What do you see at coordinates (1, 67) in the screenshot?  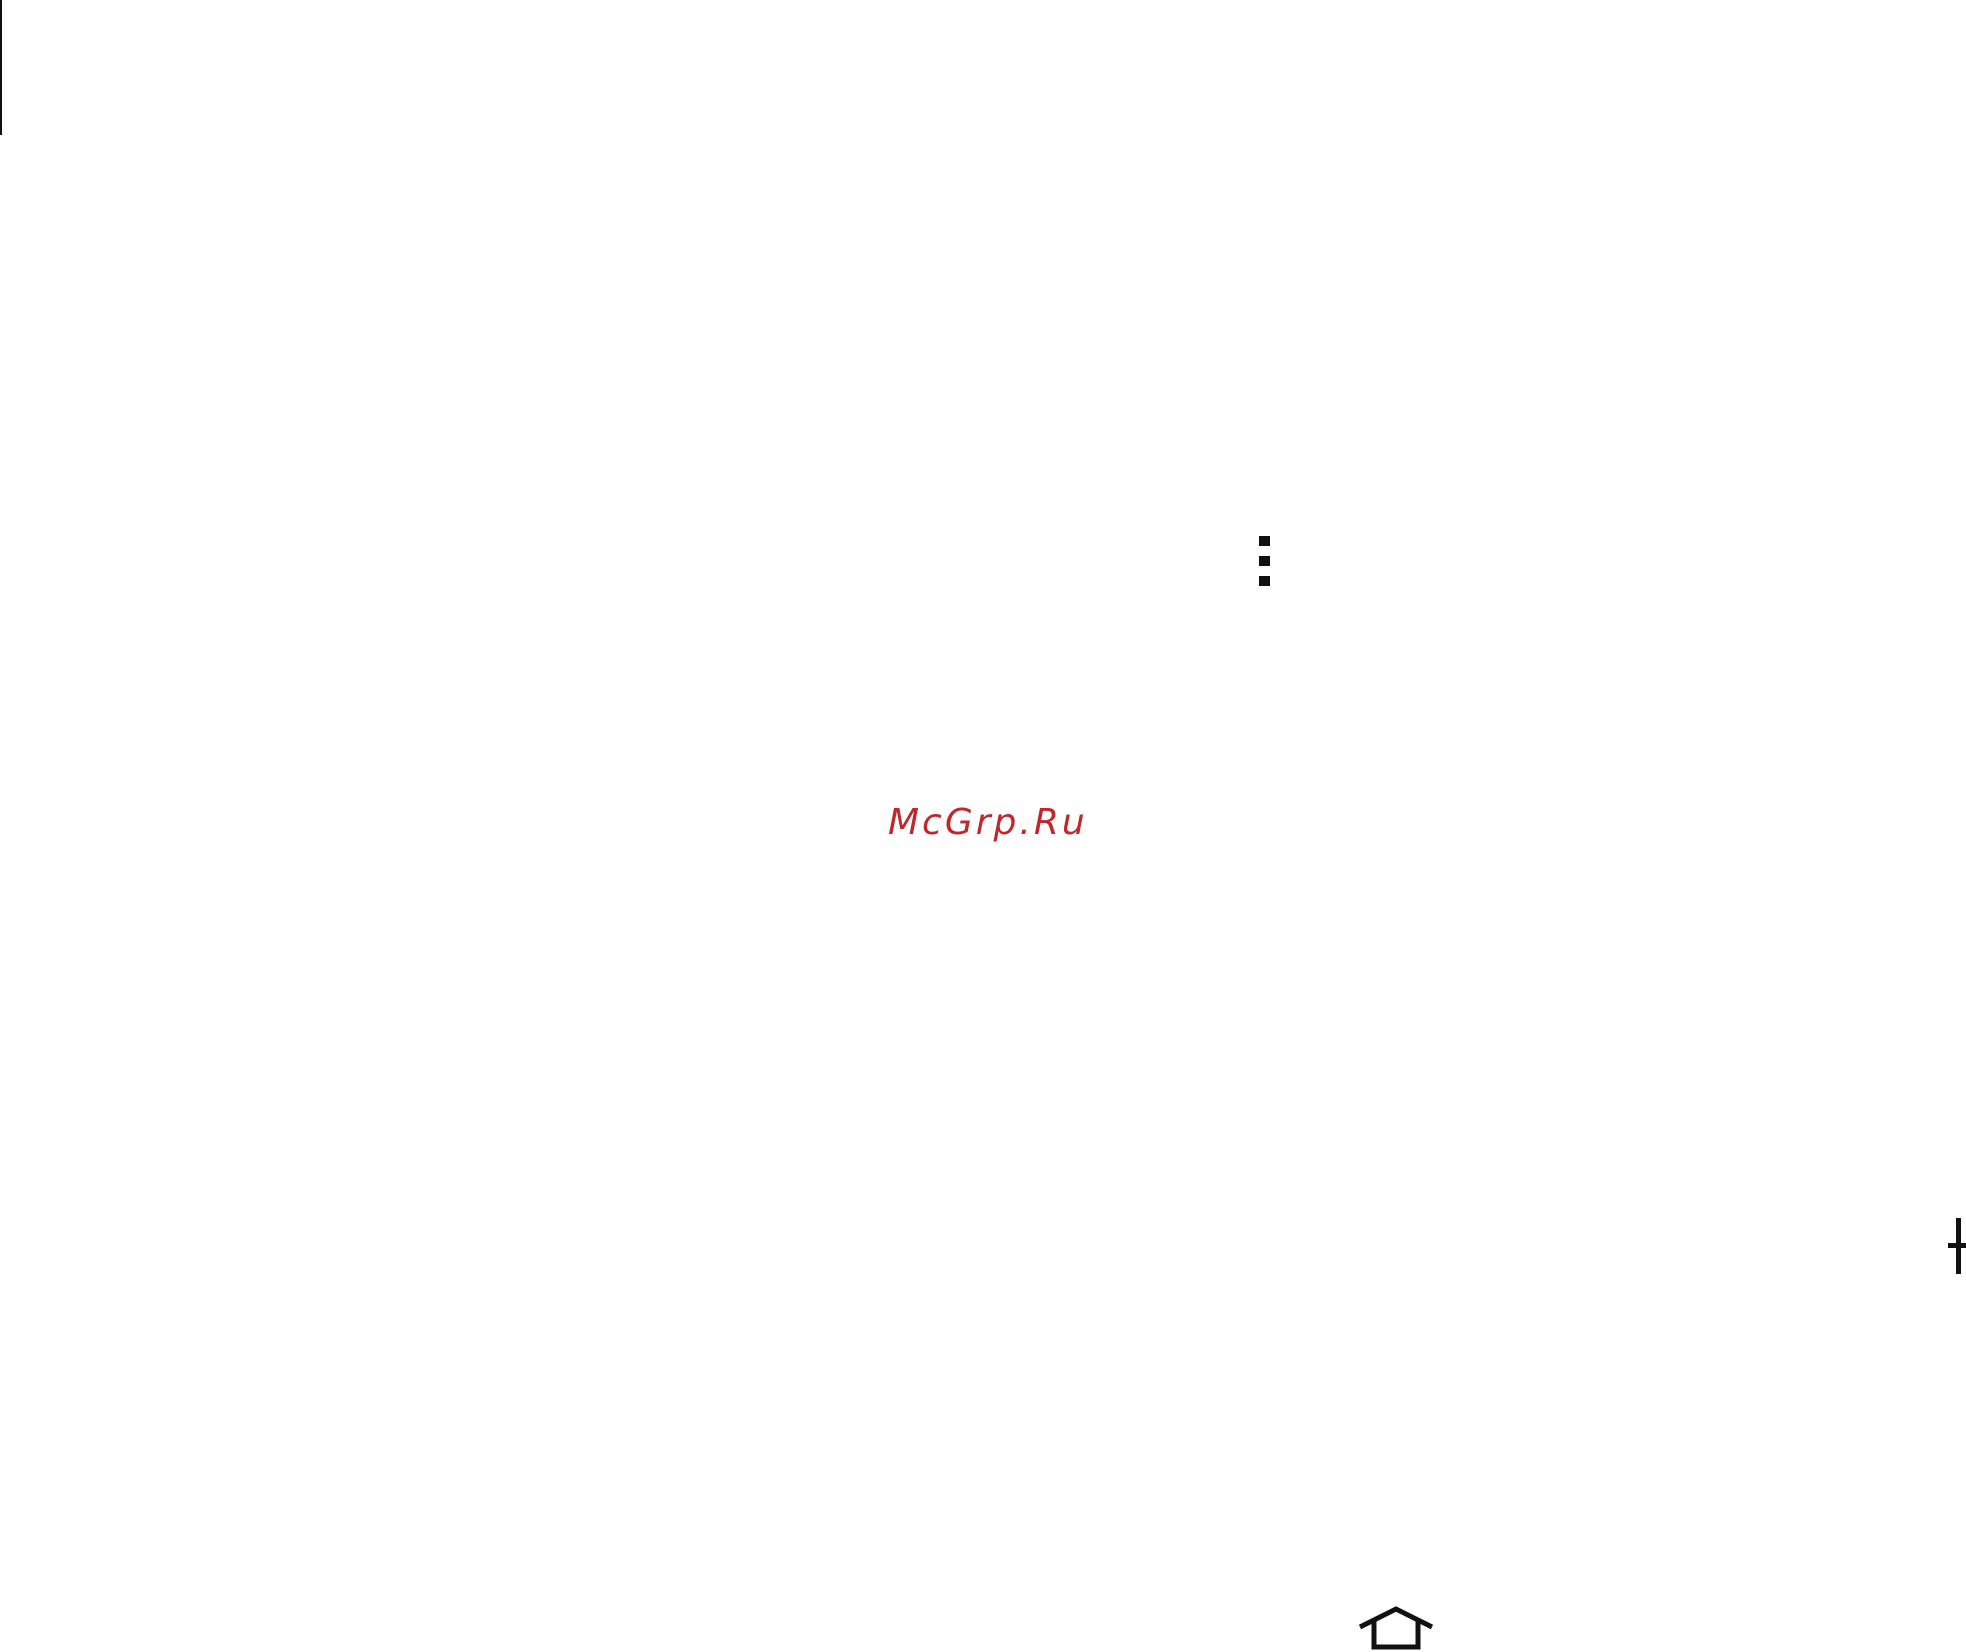 I see `page-edge-line` at bounding box center [1, 67].